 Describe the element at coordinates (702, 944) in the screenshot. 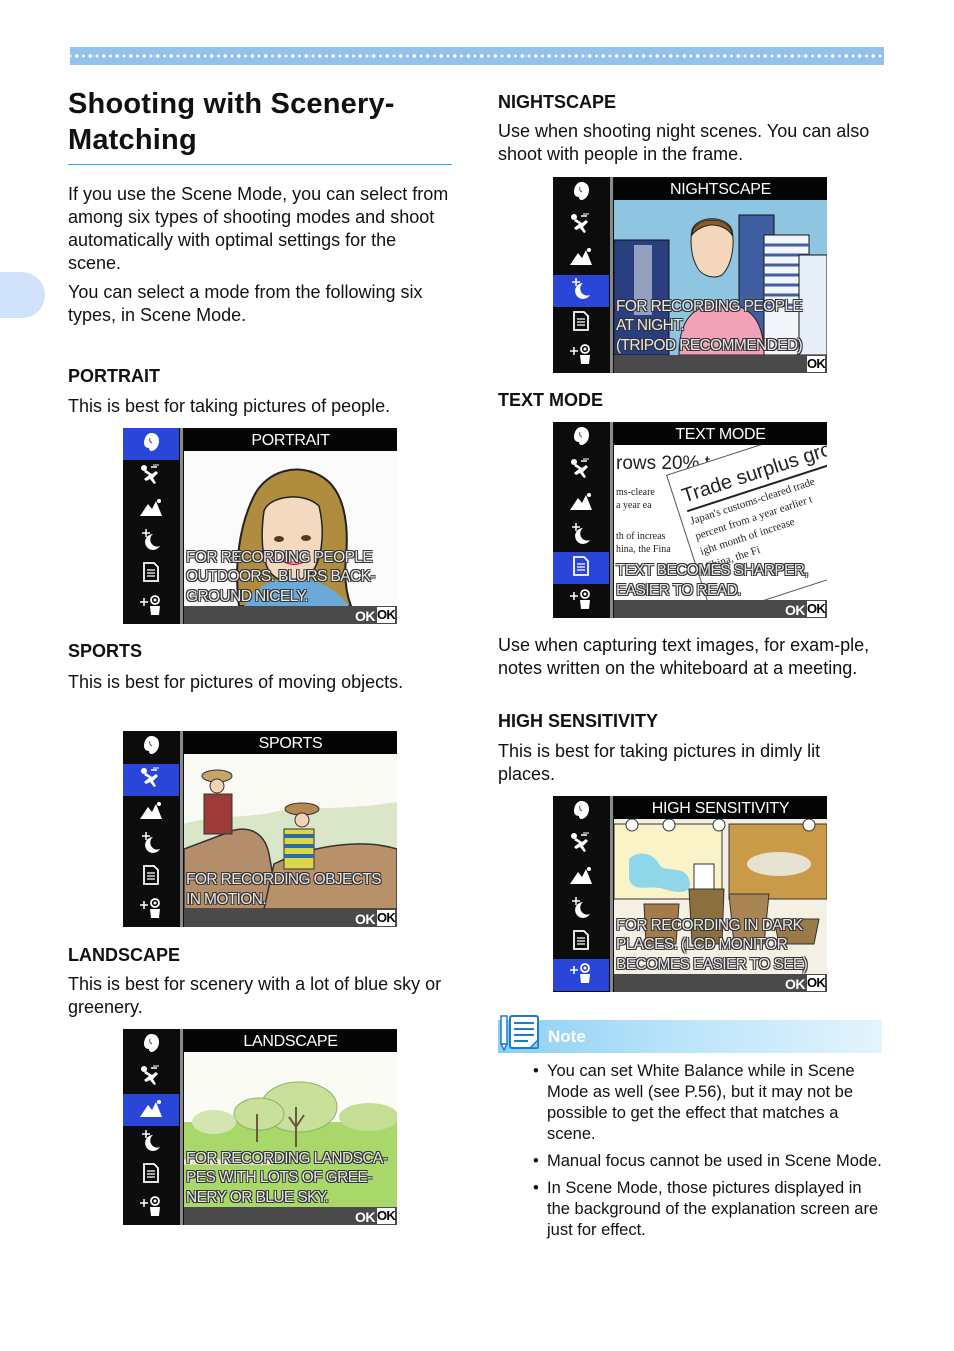

I see `screen-caption-line: PLACES. (LCD MONITOR` at that location.